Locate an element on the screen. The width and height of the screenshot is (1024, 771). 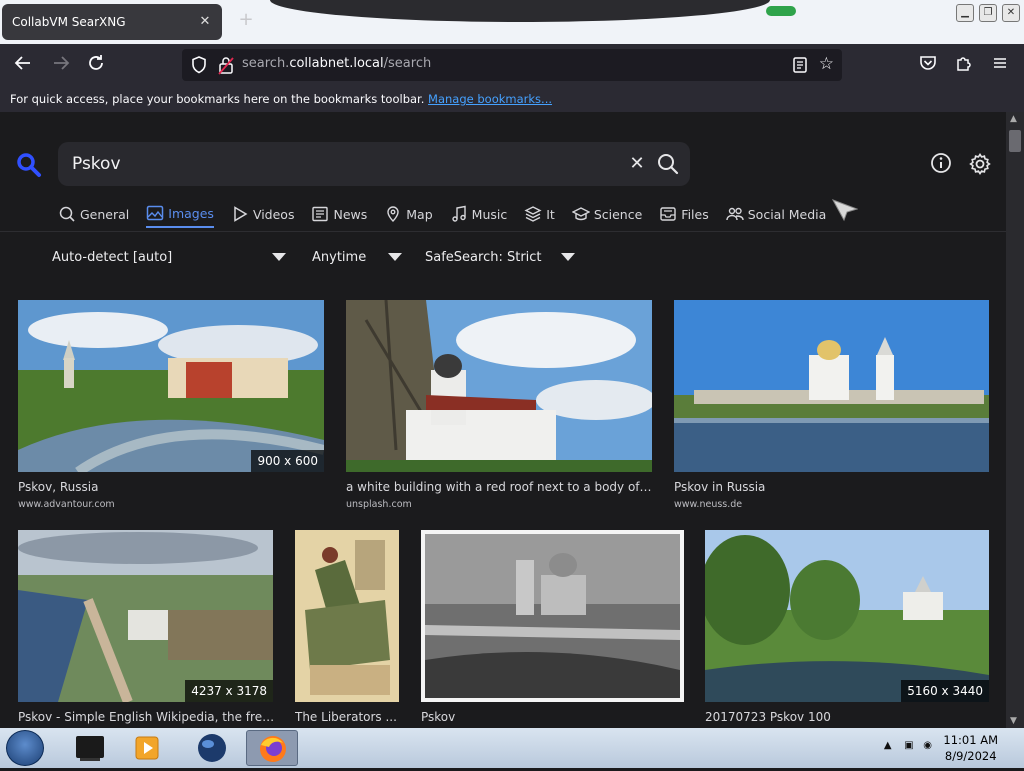
reader-view-icon is located at coordinates (800, 65).